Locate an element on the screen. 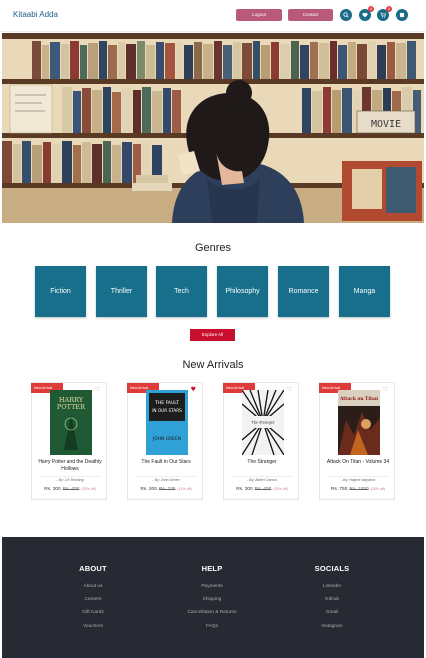 This screenshot has width=426, height=658. book-cover-image: The Stranger is located at coordinates (263, 422).